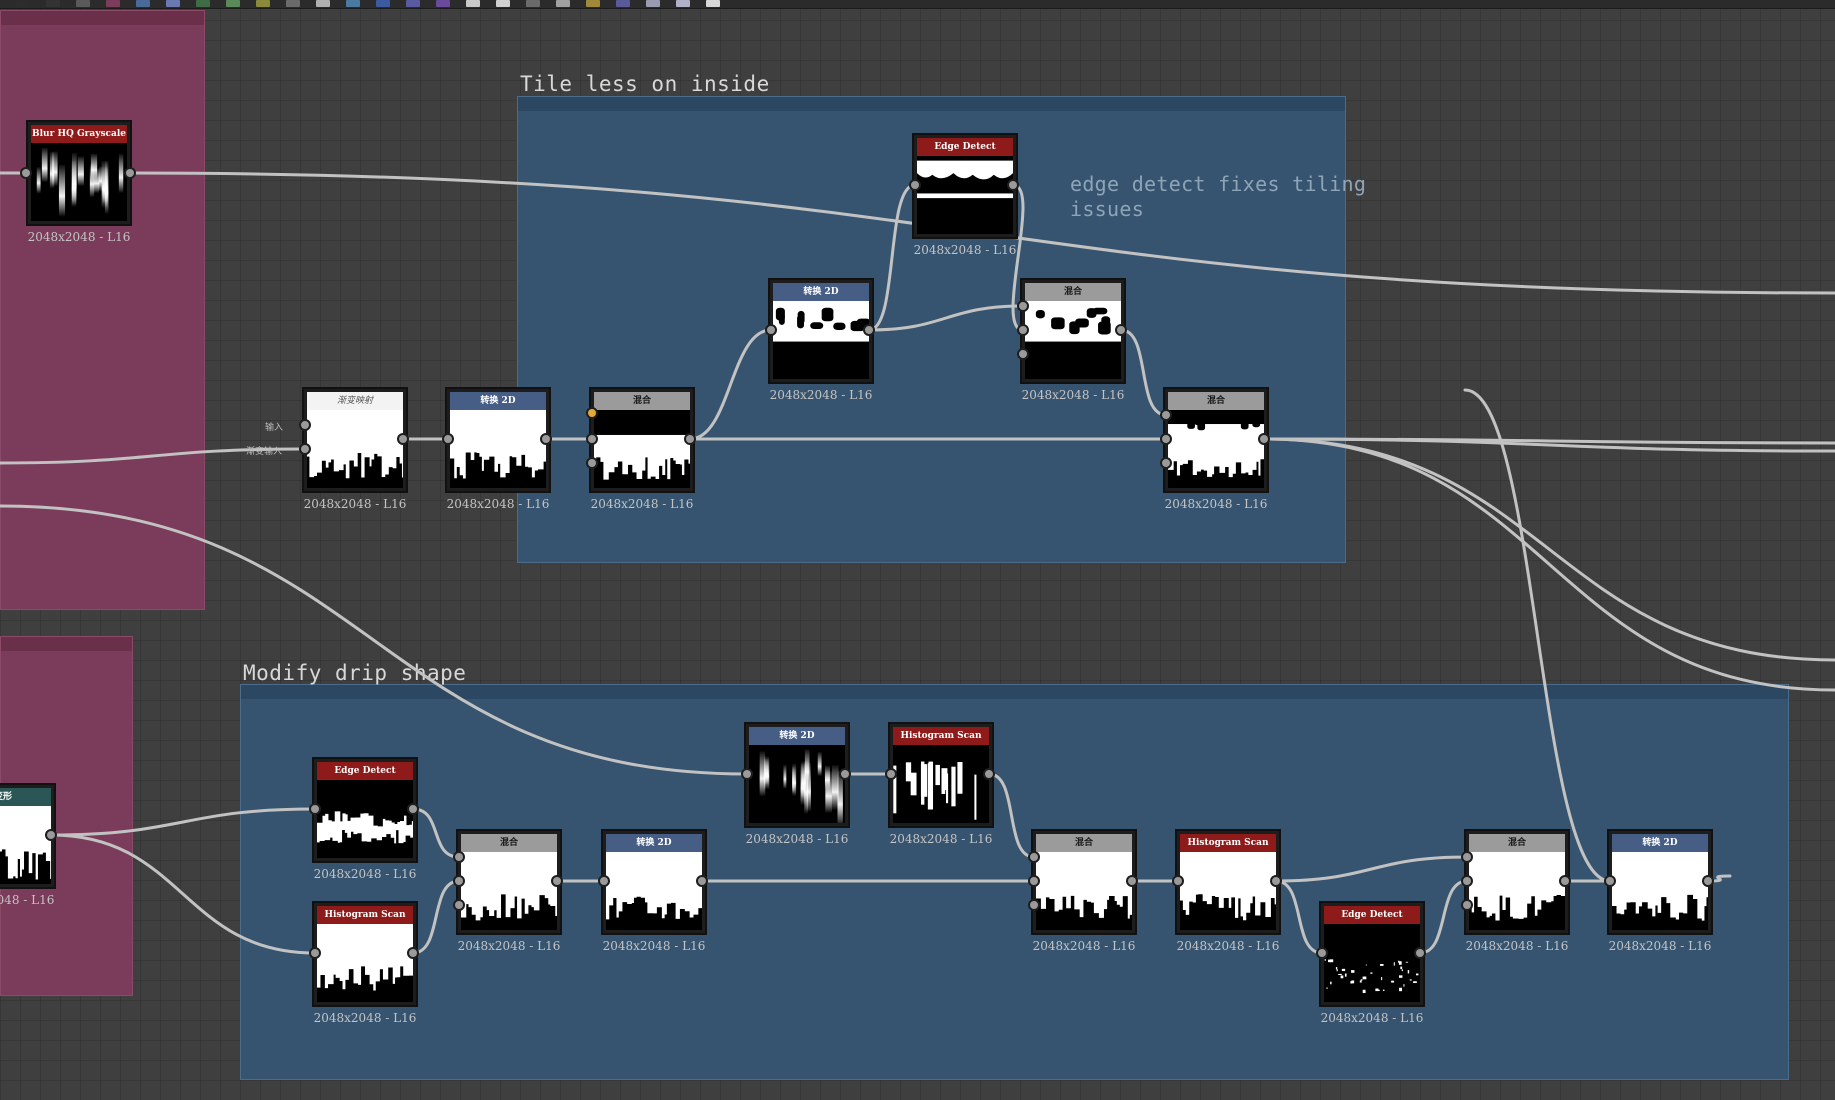  I want to click on node-n11: Histogram Scan, so click(365, 954).